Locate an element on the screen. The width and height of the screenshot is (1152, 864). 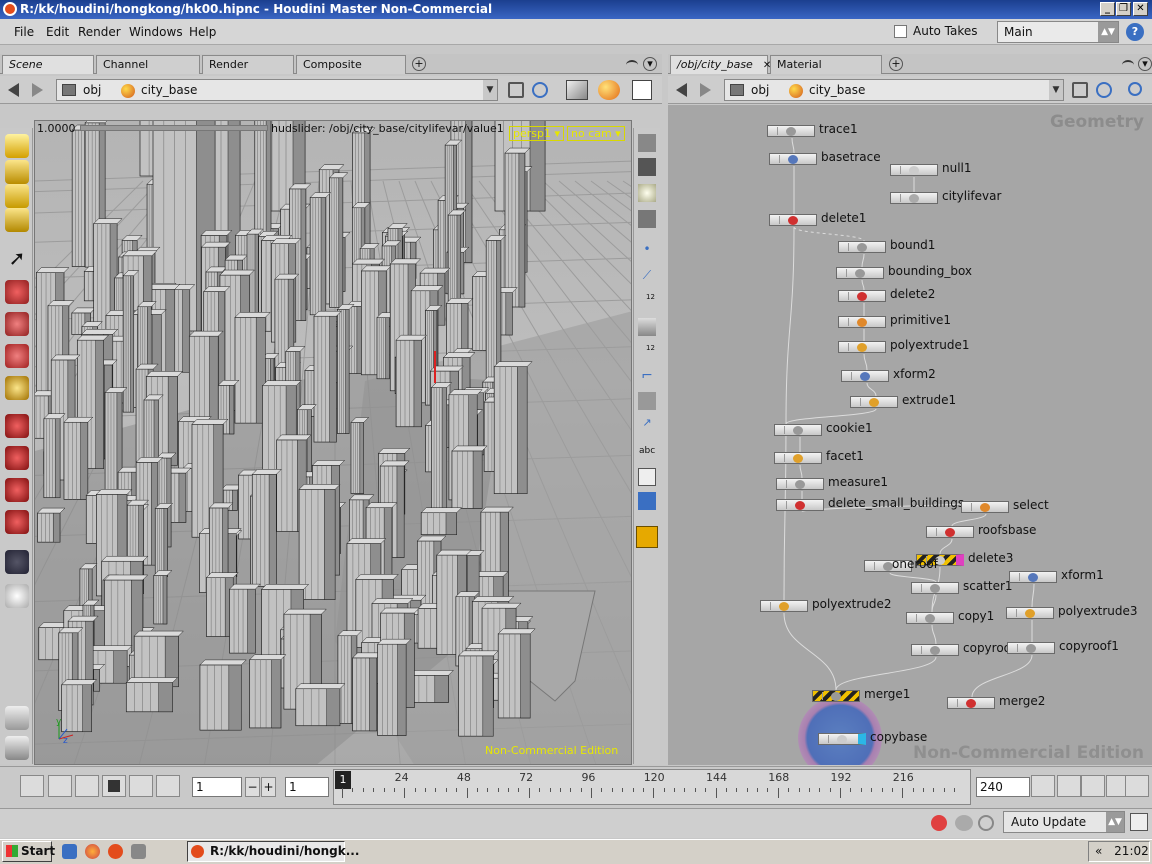
current-frame-field: 1 is located at coordinates (217, 787).